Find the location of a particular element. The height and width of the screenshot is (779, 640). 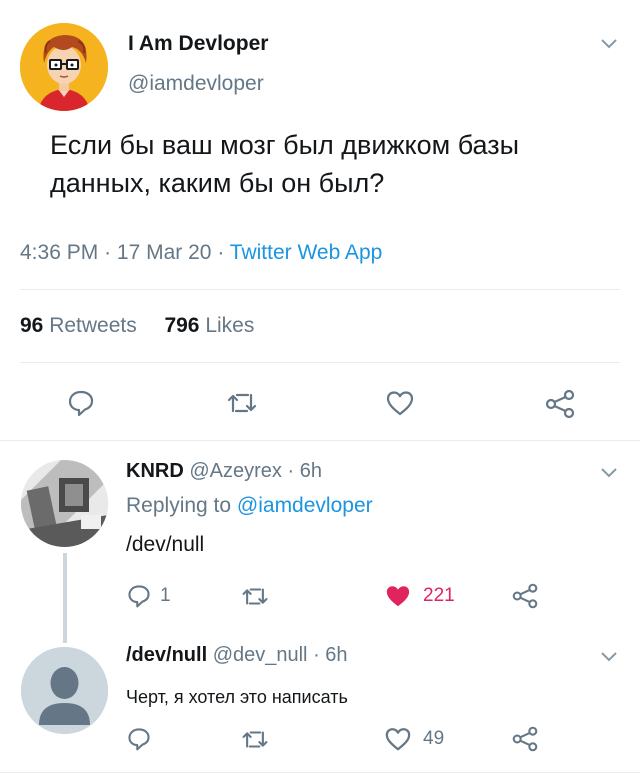

reply1-header: KNRD @Azeyrex · 6h is located at coordinates (224, 471).